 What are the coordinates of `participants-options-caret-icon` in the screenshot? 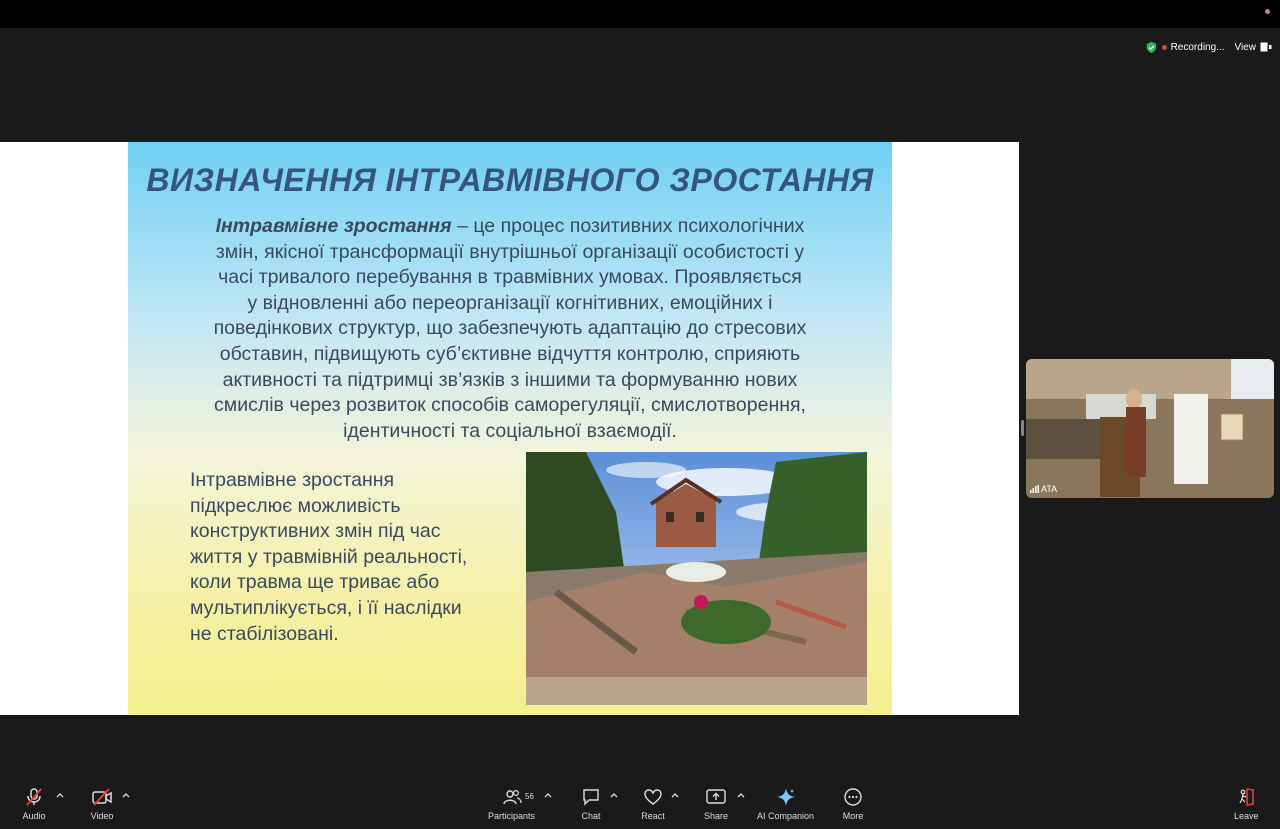 It's located at (548, 795).